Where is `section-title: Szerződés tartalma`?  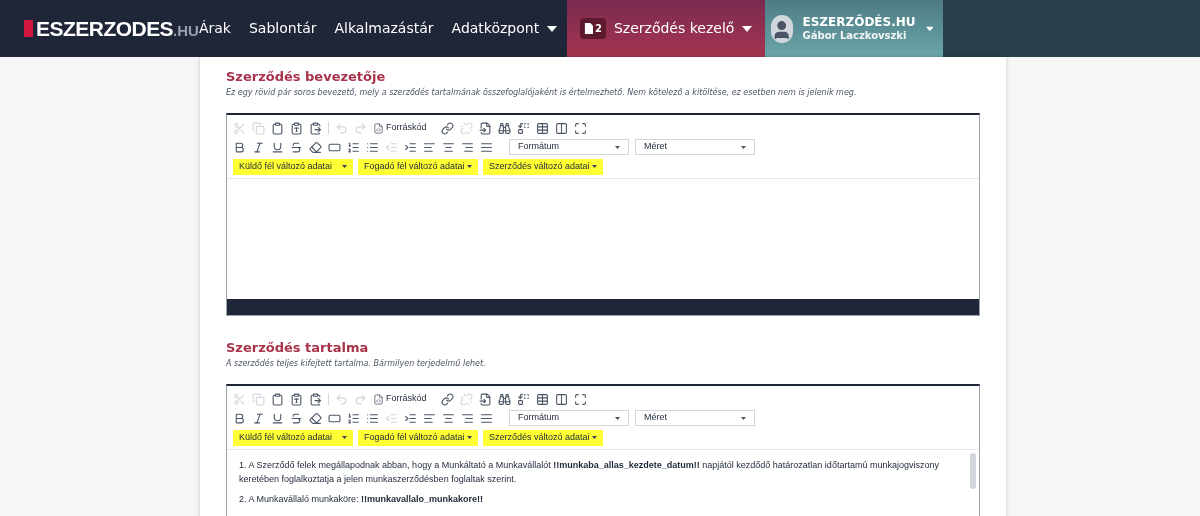
section-title: Szerződés tartalma is located at coordinates (298, 348).